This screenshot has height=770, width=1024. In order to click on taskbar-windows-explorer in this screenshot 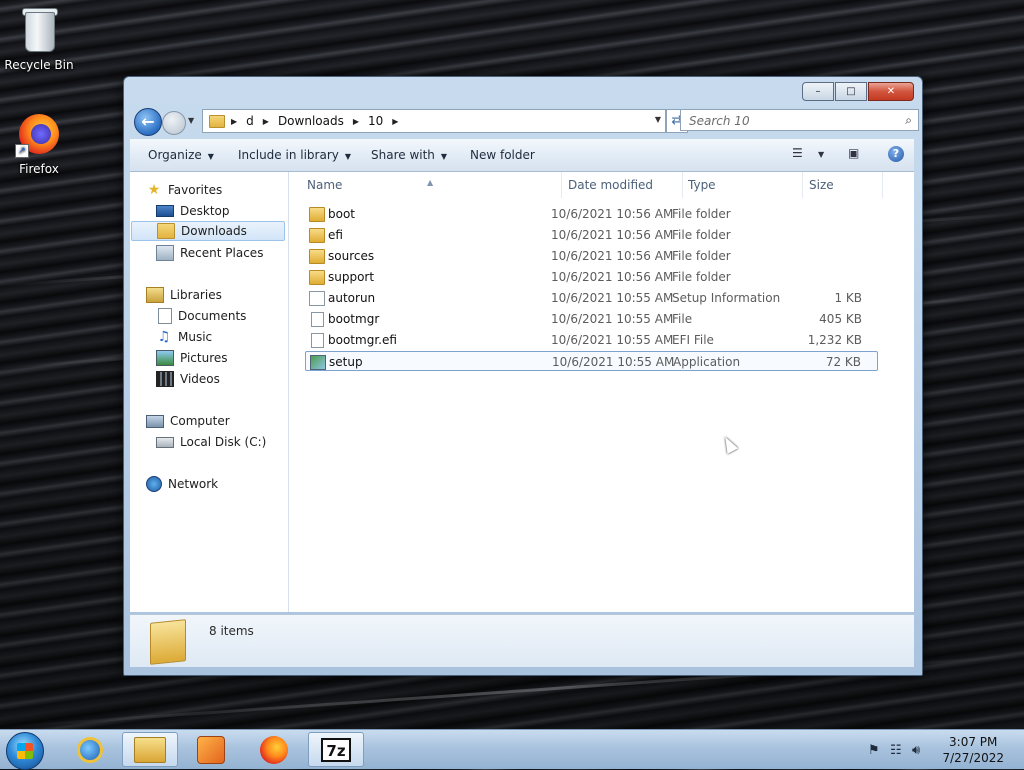, I will do `click(150, 749)`.